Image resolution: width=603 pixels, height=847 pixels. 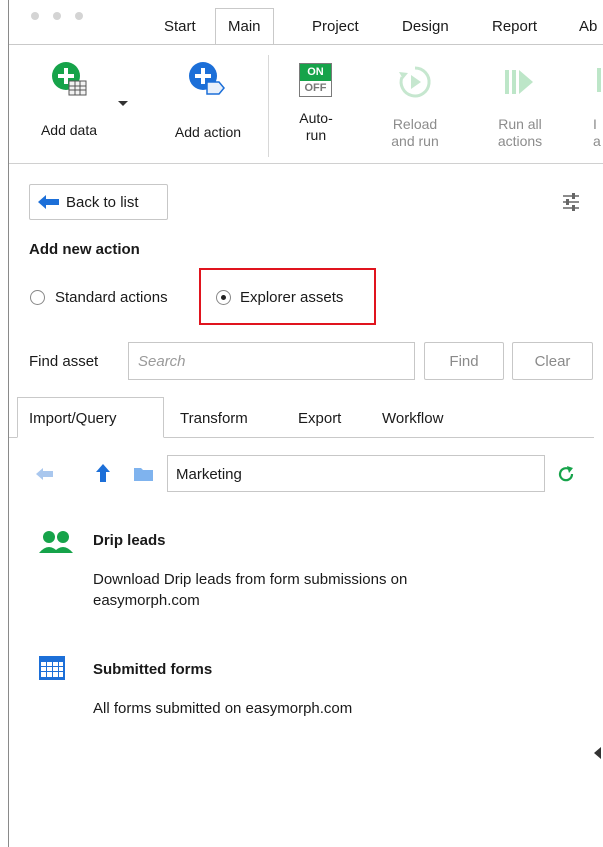 What do you see at coordinates (520, 141) in the screenshot?
I see `run-all-label-2: actions` at bounding box center [520, 141].